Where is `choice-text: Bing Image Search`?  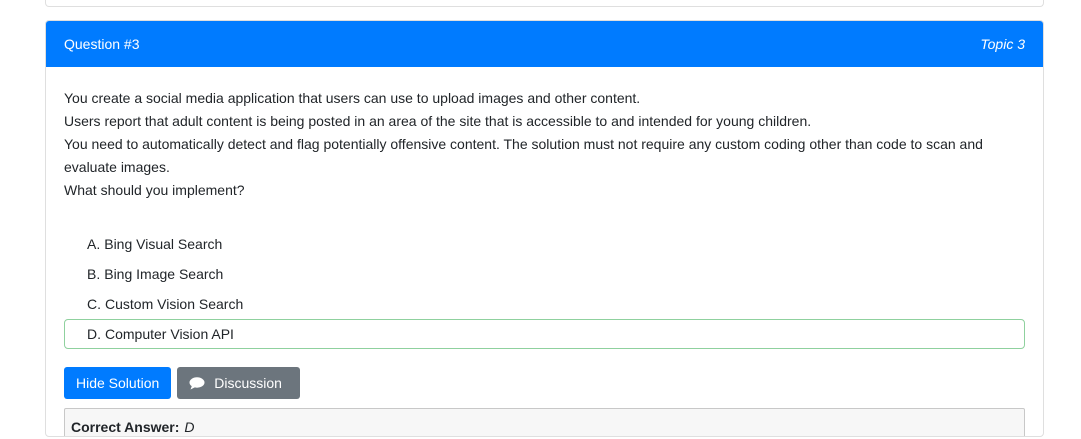
choice-text: Bing Image Search is located at coordinates (164, 274).